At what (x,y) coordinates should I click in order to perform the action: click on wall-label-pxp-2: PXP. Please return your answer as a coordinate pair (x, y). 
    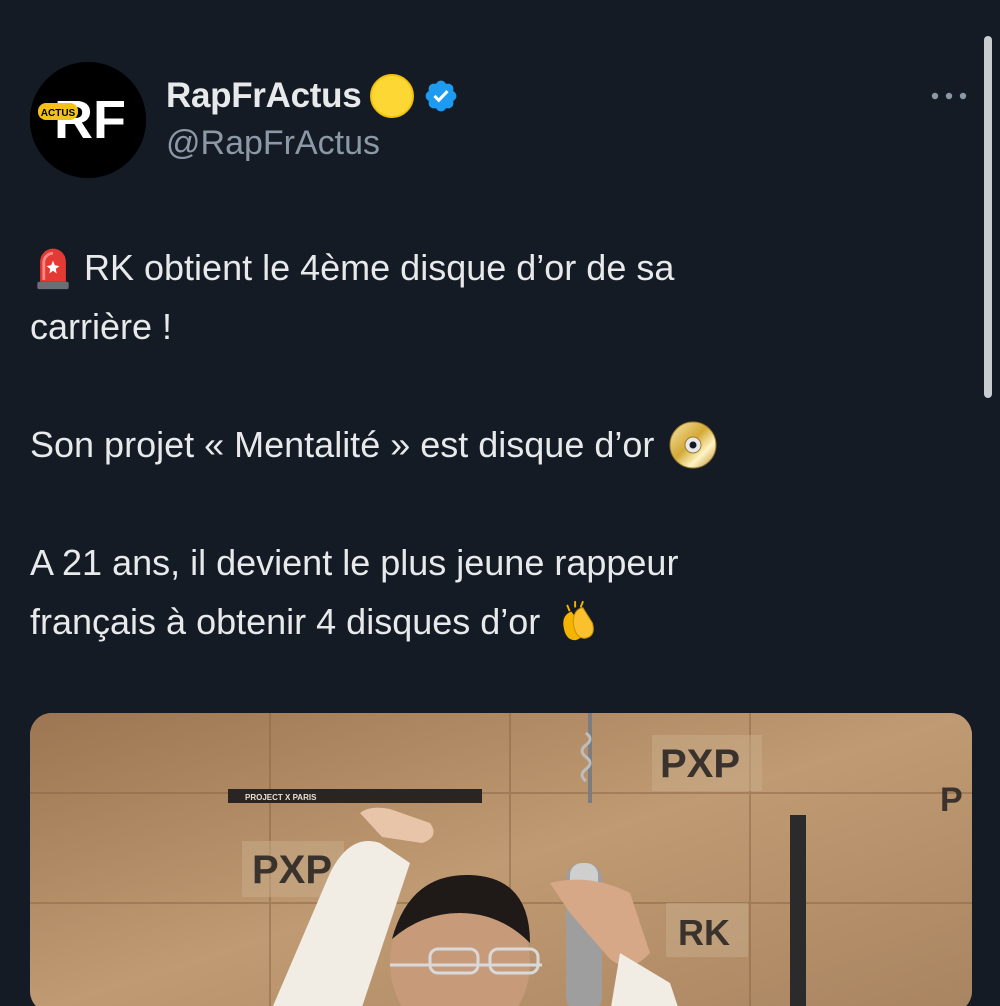
    Looking at the image, I should click on (292, 870).